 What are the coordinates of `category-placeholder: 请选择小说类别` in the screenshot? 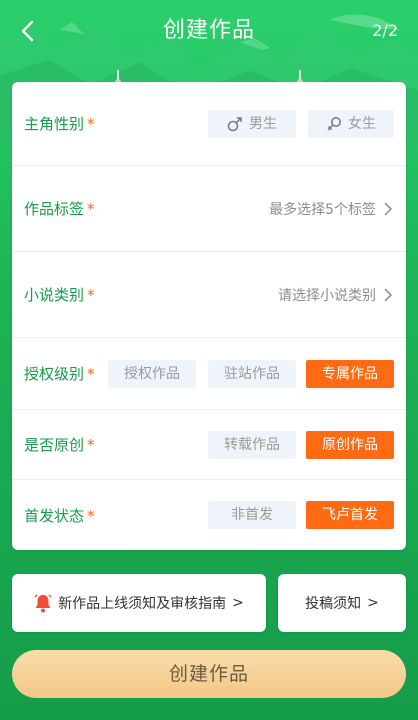 It's located at (327, 295).